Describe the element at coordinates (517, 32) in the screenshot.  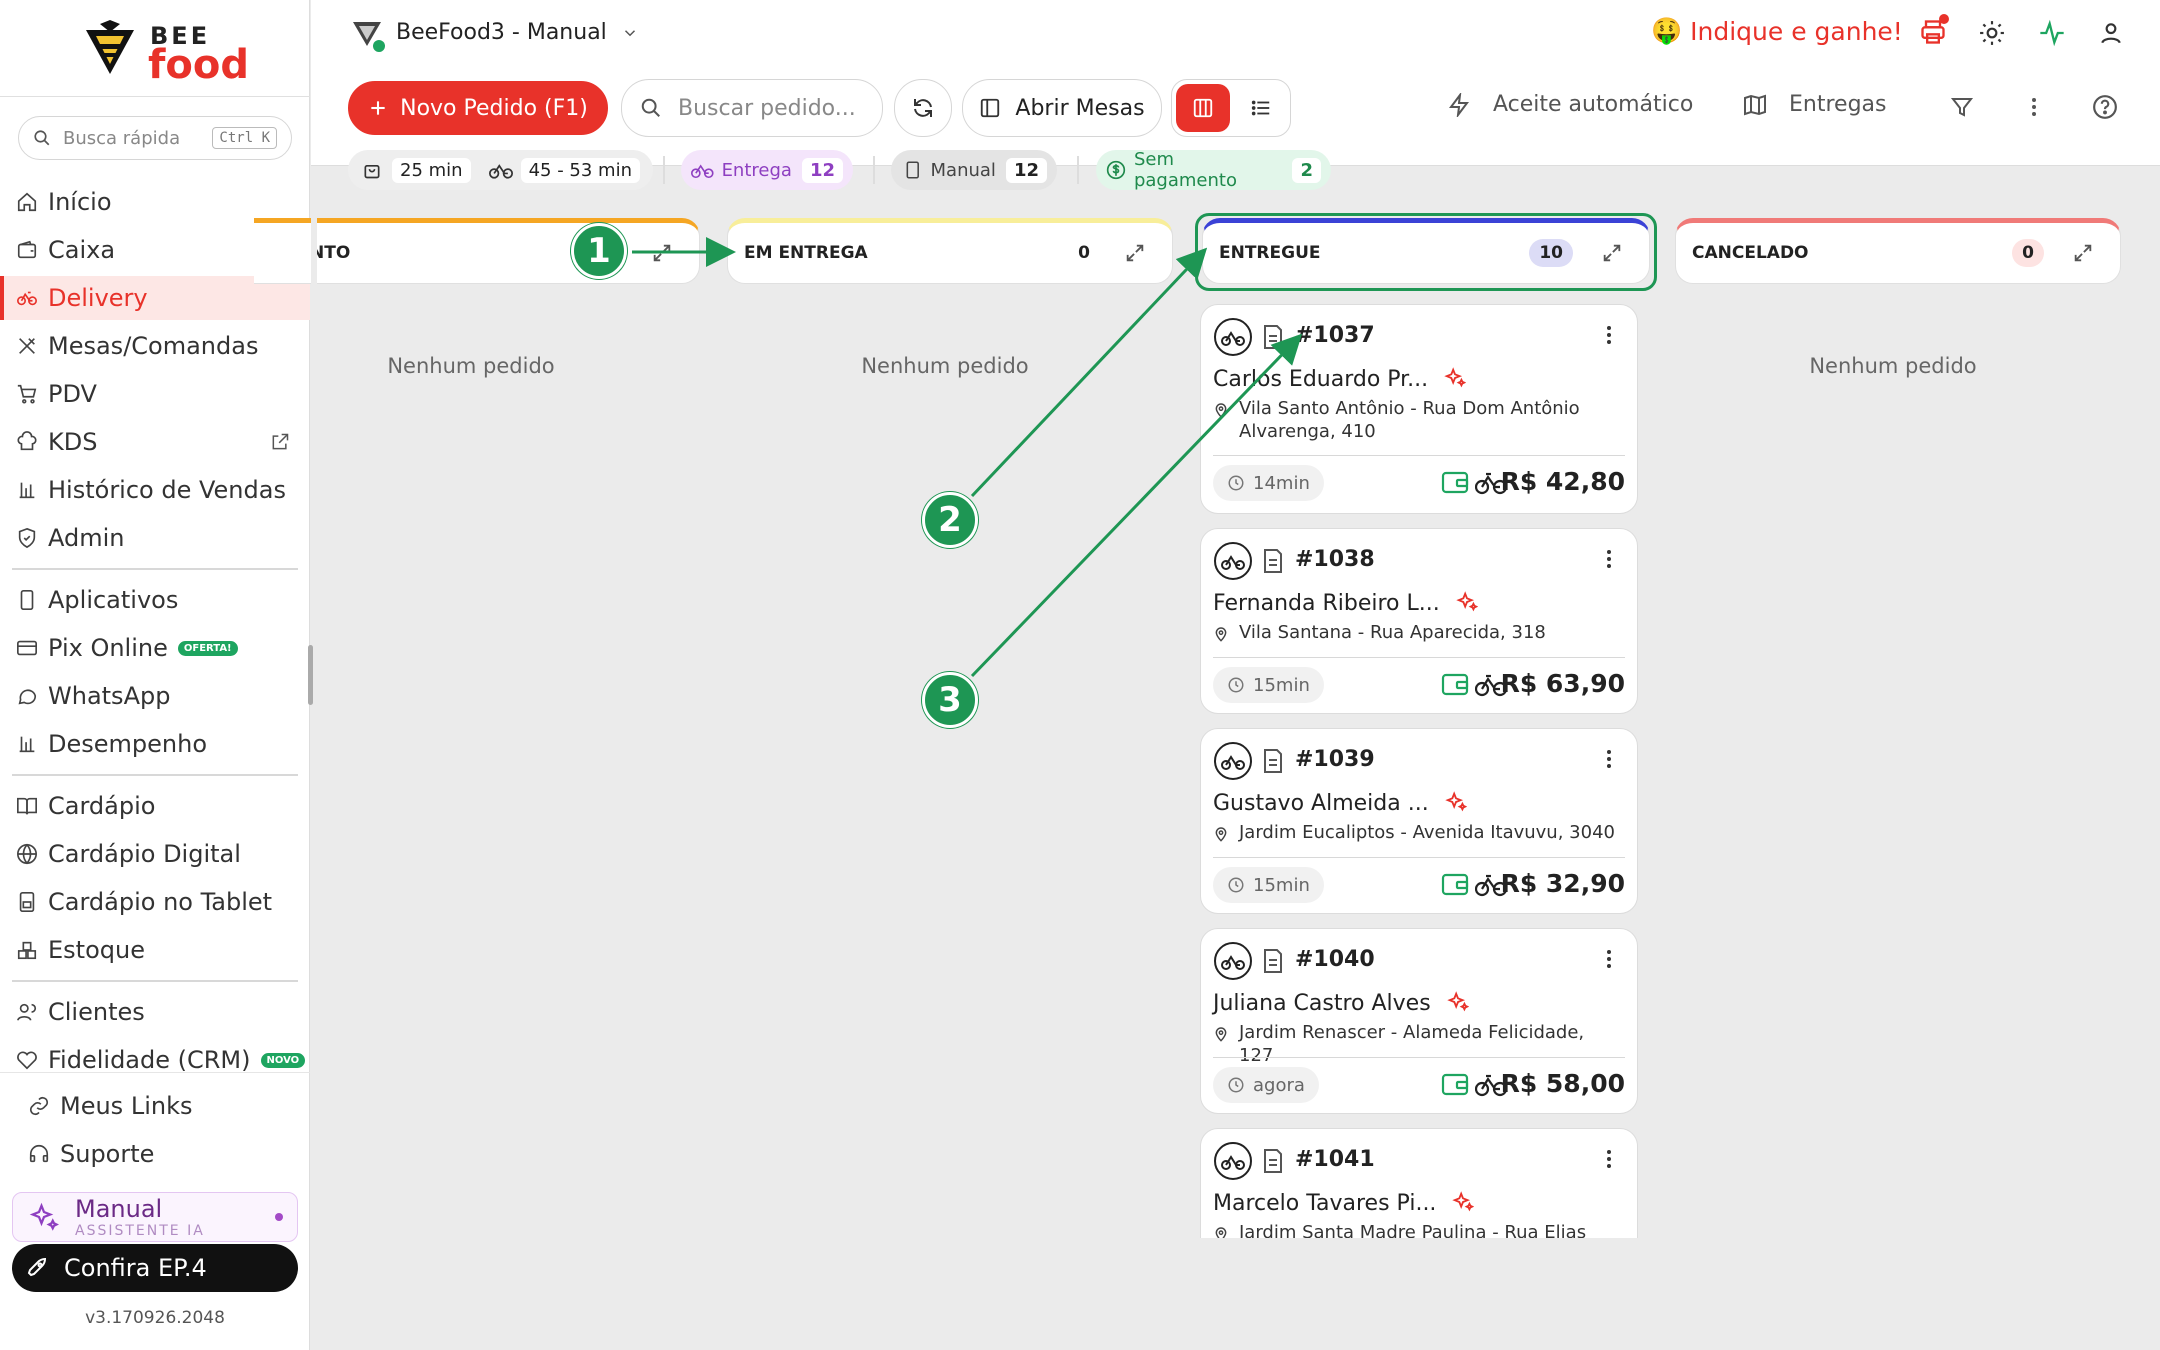
I see `store-selector: BeeFood3 - Manual` at that location.